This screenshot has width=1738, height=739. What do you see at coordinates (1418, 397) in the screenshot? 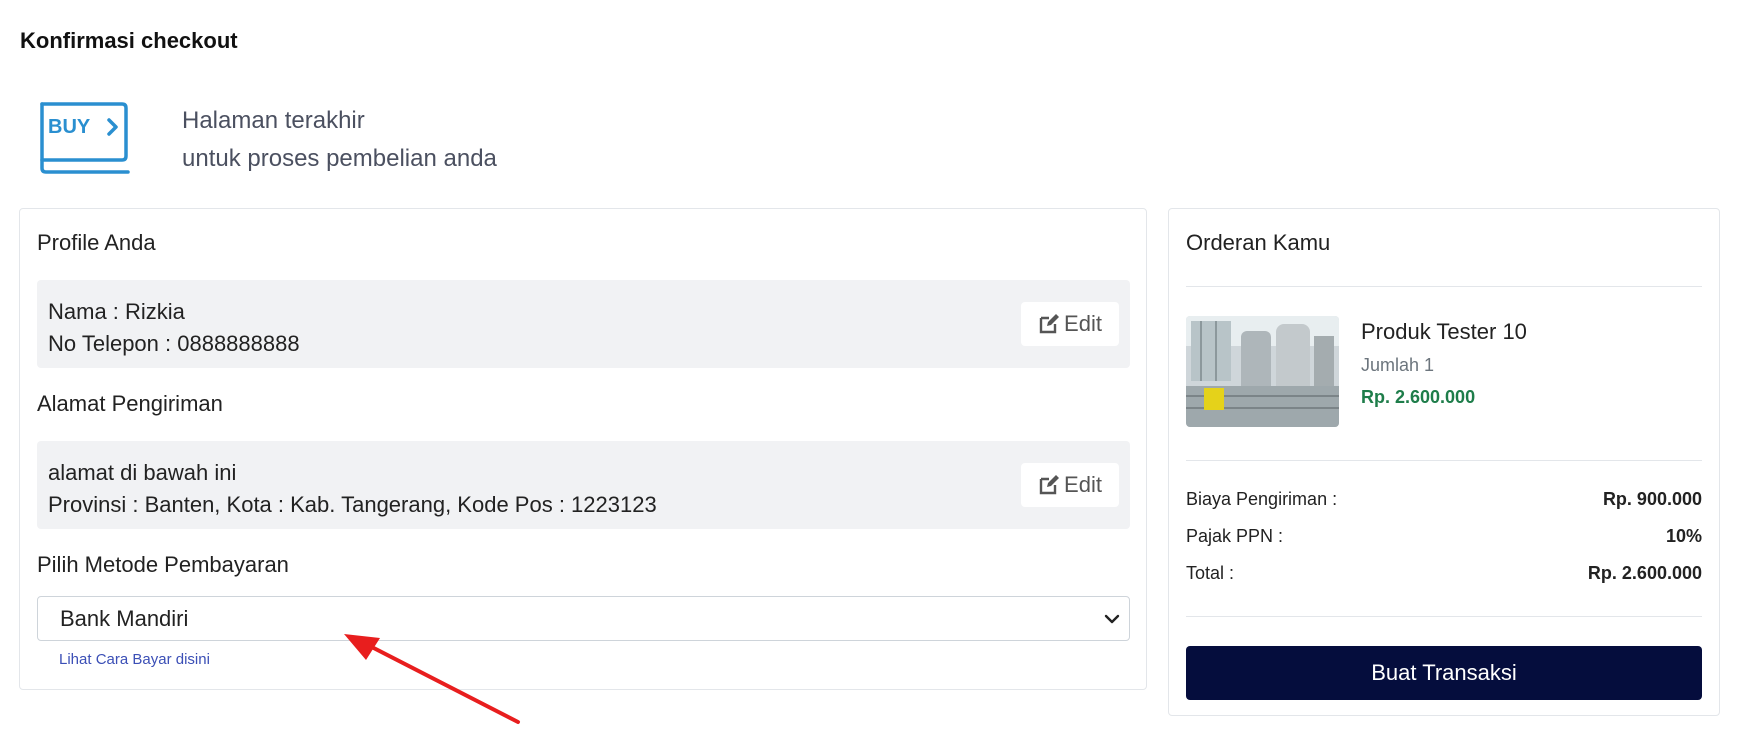
I see `product-price: Rp. 2.600.000` at bounding box center [1418, 397].